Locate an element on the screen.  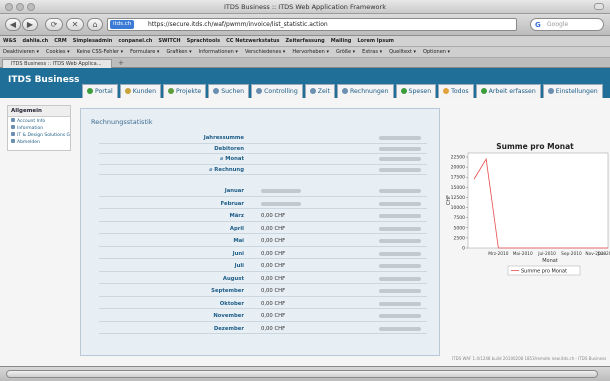
x-tick-label: Jan-201 is located at coordinates (603, 254).